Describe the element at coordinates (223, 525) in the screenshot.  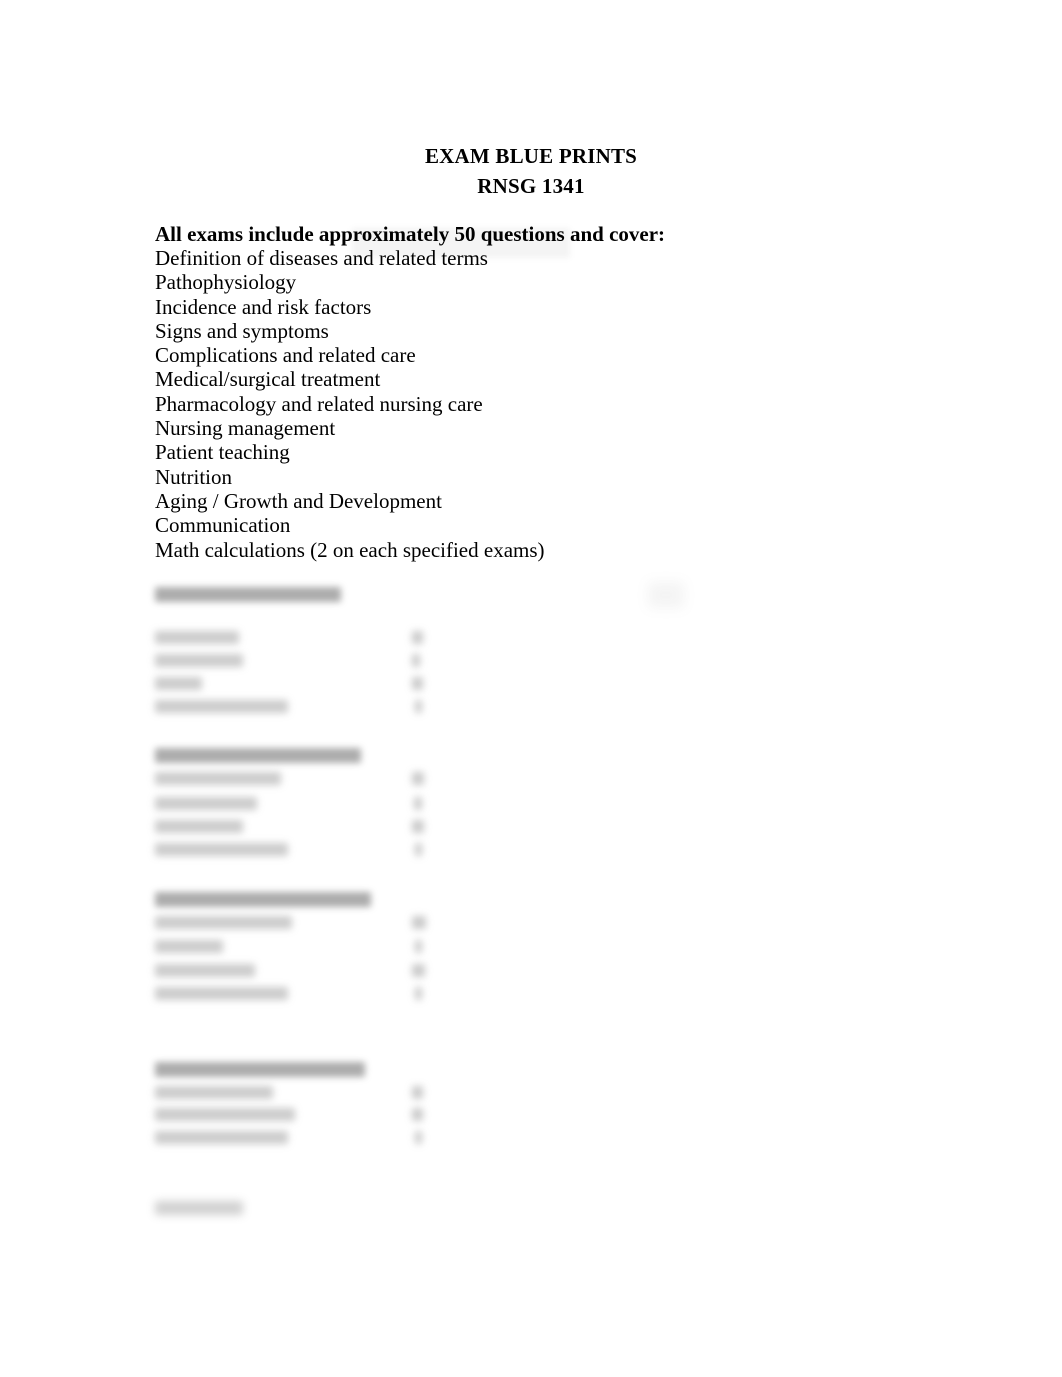
I see `topic-list-item: Communication` at that location.